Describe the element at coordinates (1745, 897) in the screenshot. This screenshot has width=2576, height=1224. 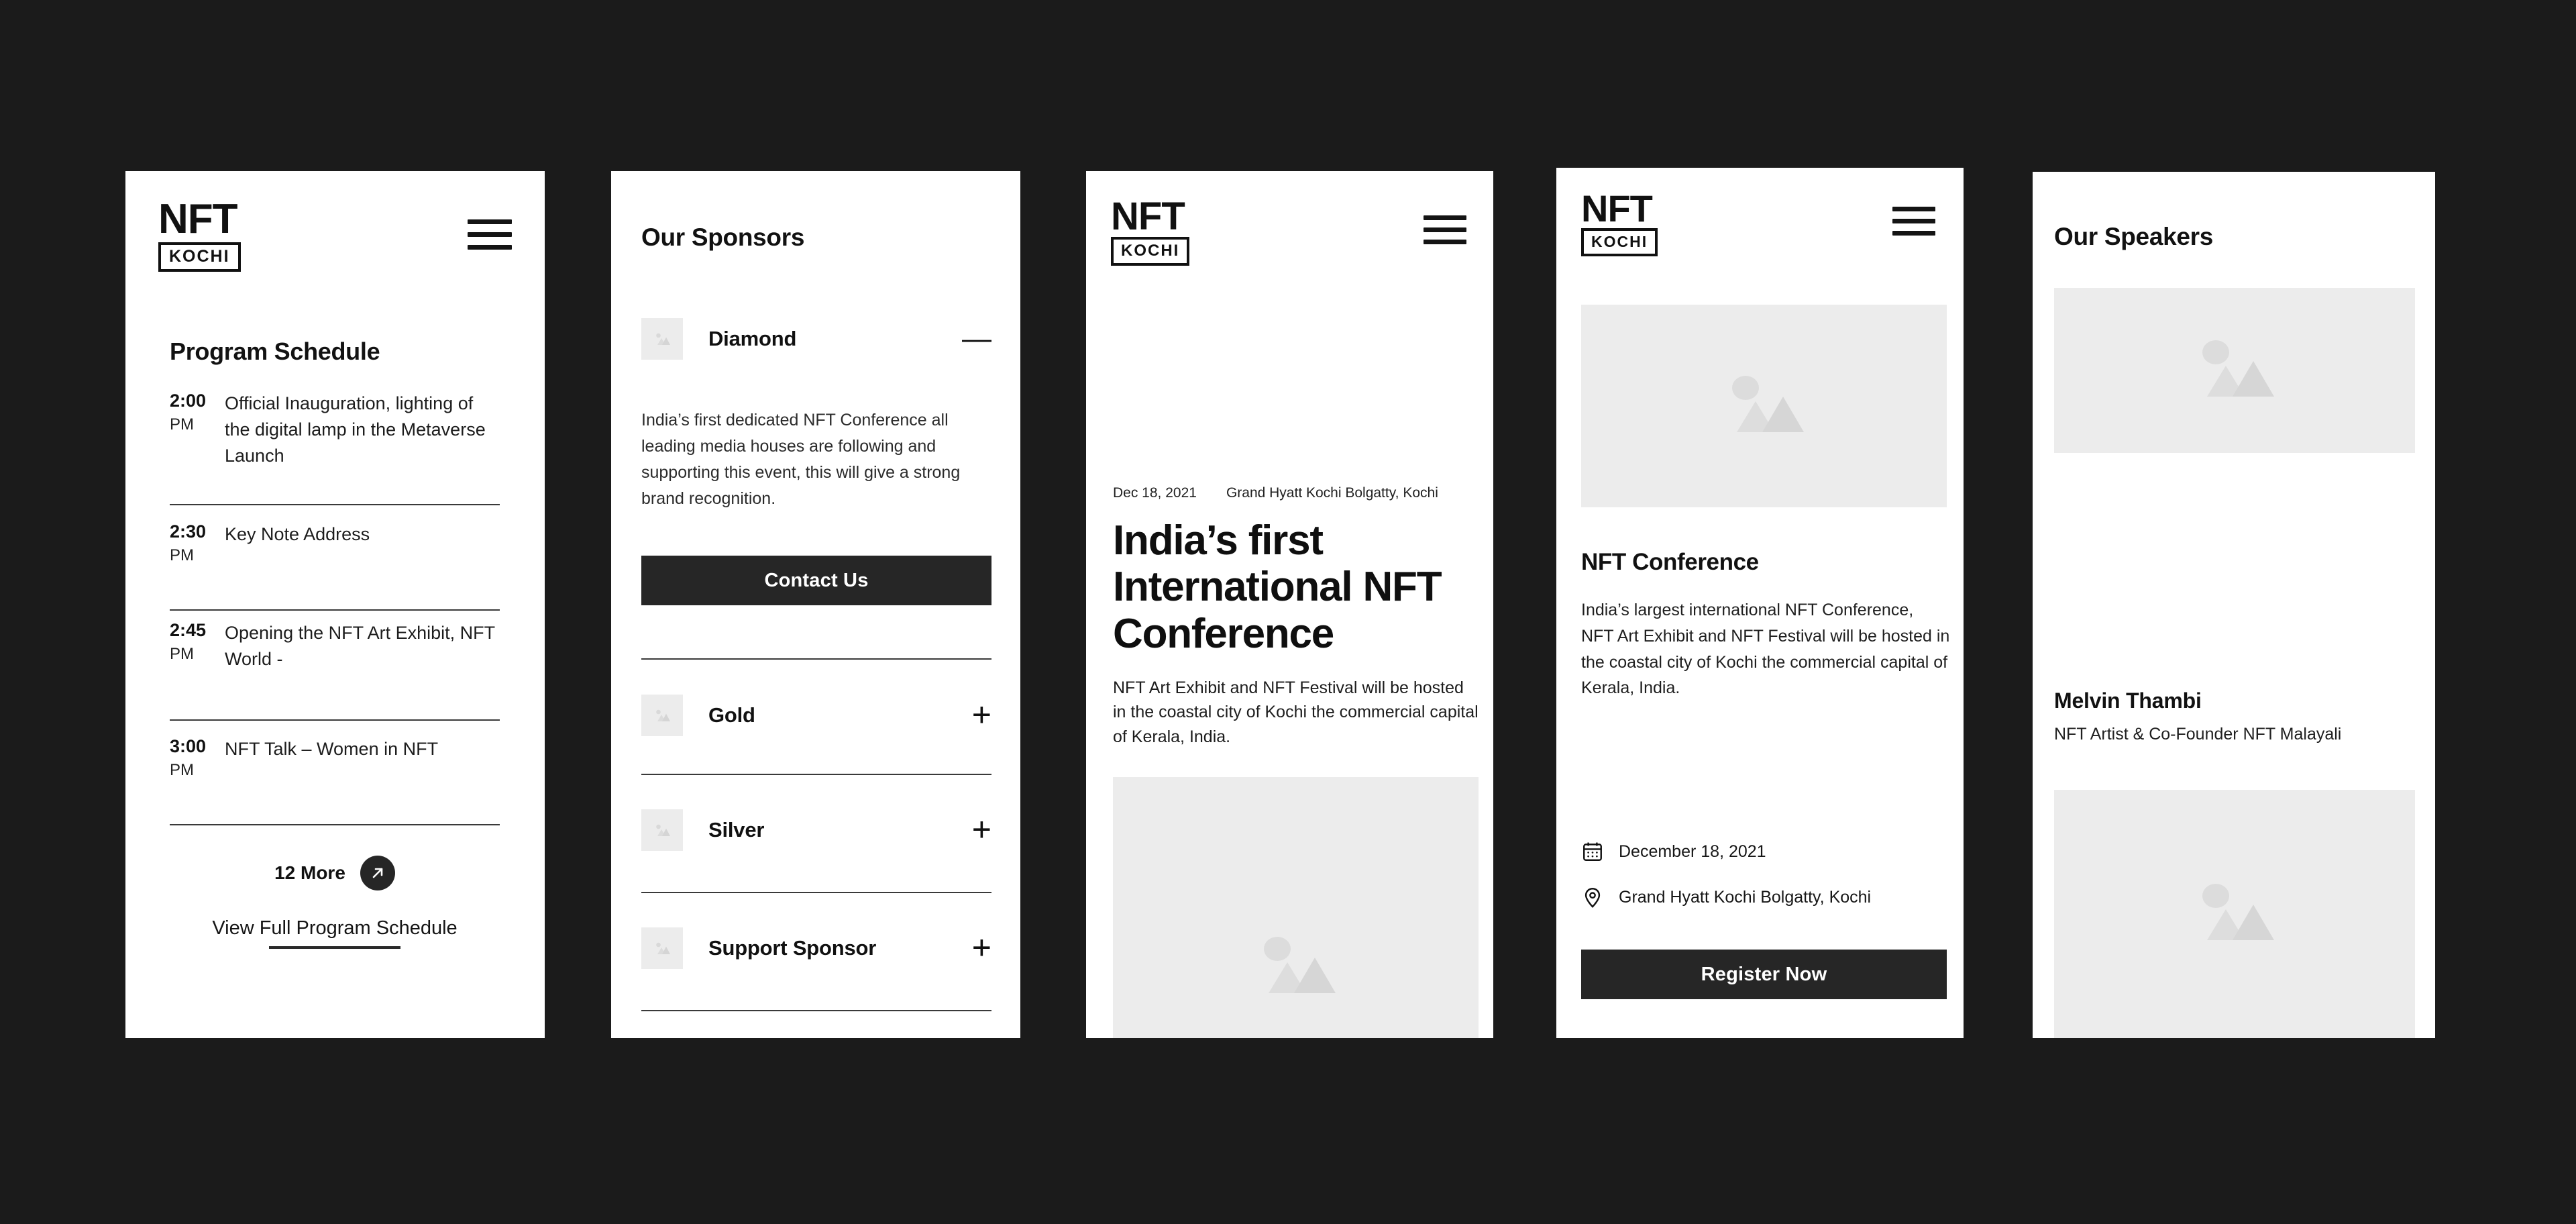
I see `card-venue-text: Grand Hyatt Kochi Bolgatty, Kochi` at that location.